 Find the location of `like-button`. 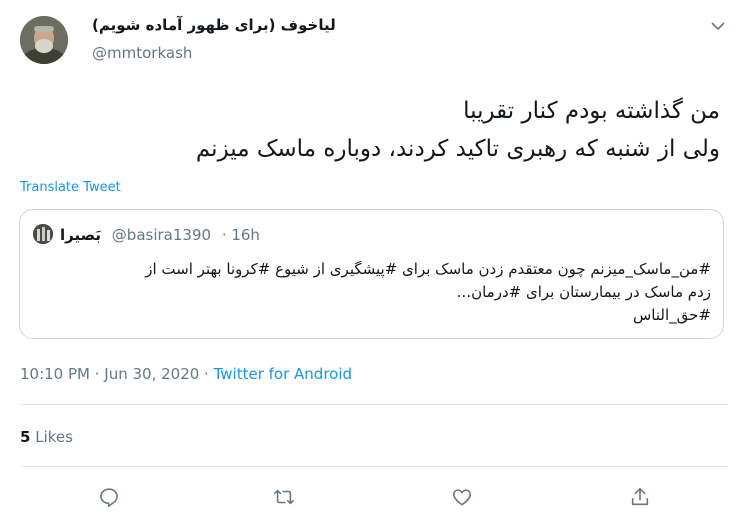

like-button is located at coordinates (462, 497).